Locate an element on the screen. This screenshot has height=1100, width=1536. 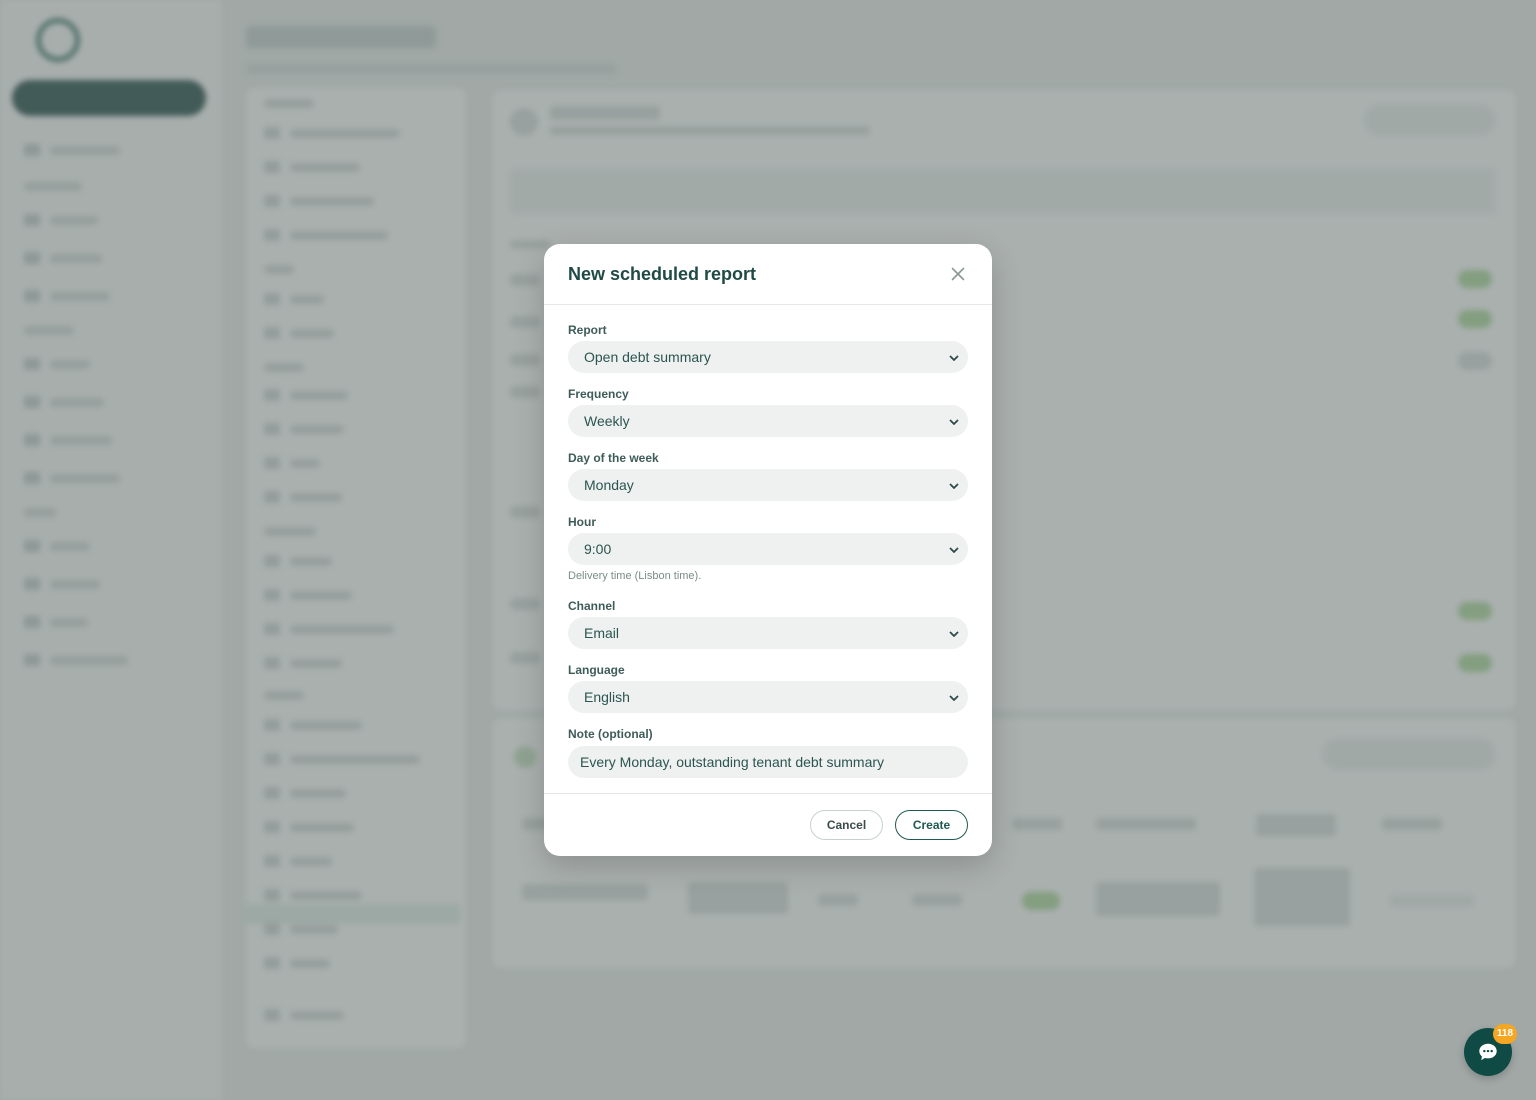
channel-select: Email is located at coordinates (768, 633).